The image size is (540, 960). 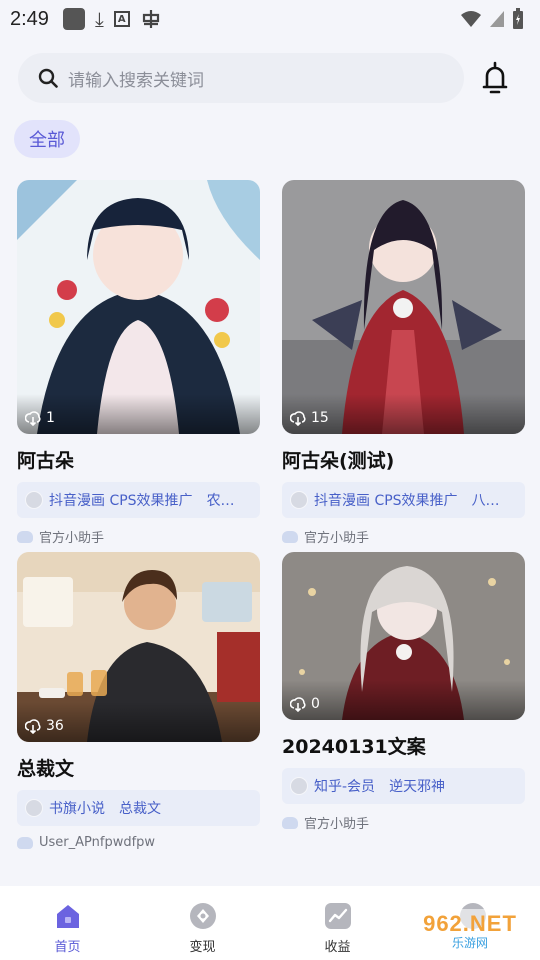 I want to click on card-image: 0, so click(x=403, y=636).